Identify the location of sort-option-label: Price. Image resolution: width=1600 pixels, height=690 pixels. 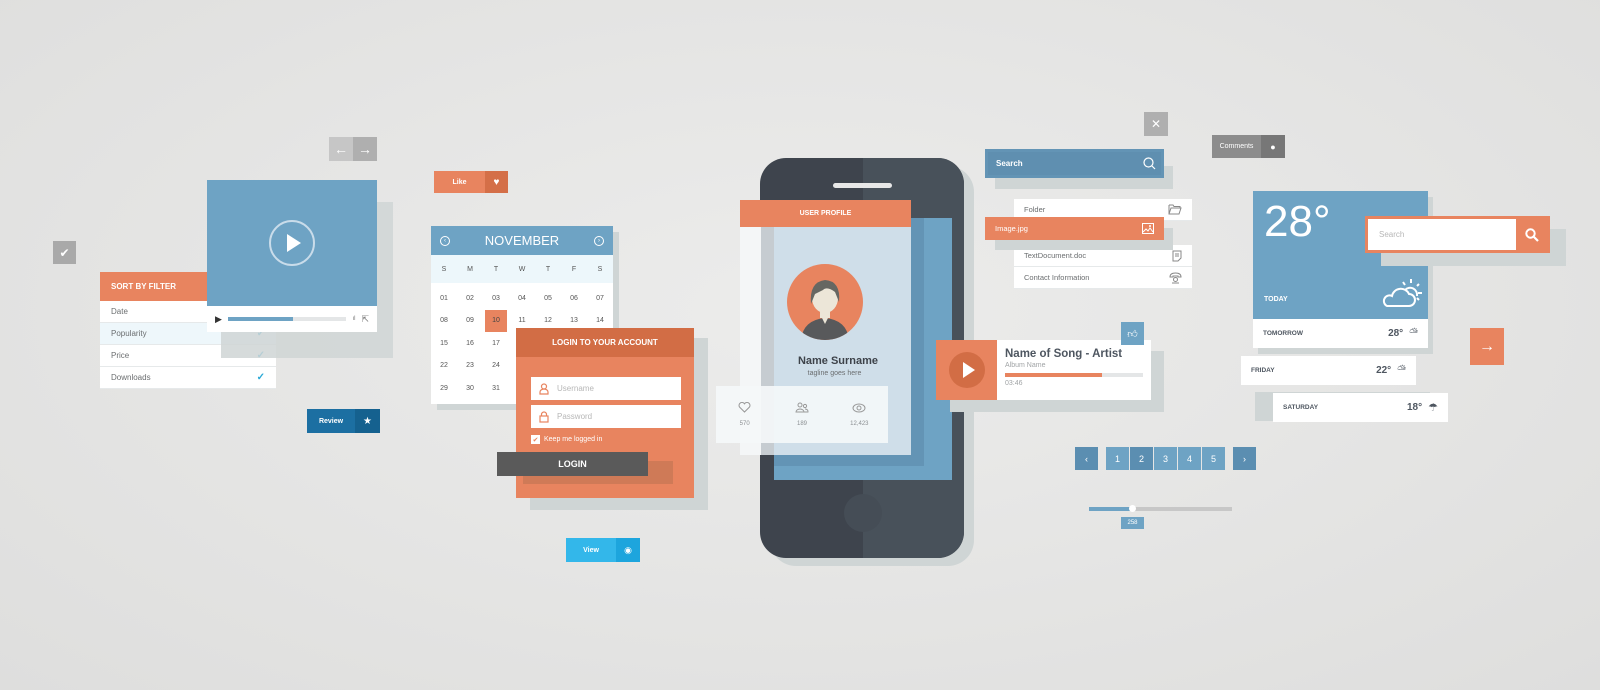
(120, 355).